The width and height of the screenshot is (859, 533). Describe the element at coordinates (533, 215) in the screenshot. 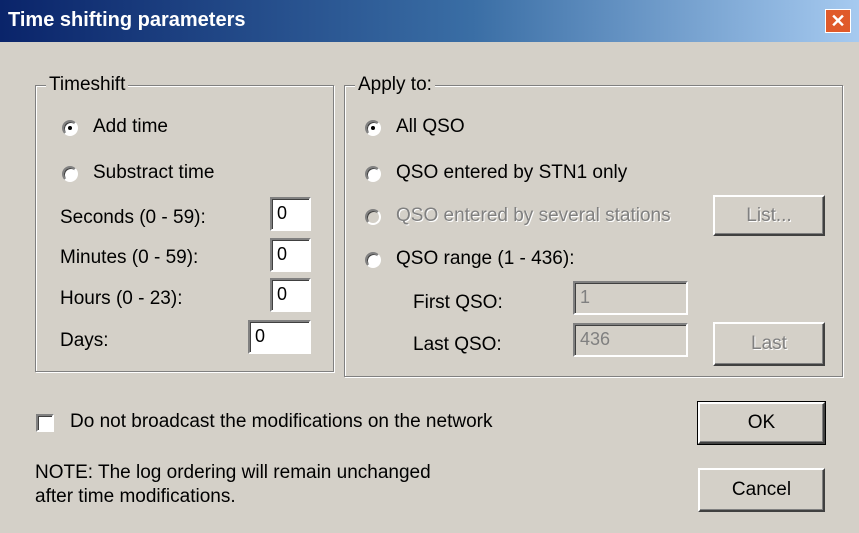

I see `several-stations-label: QSO entered by several stations` at that location.